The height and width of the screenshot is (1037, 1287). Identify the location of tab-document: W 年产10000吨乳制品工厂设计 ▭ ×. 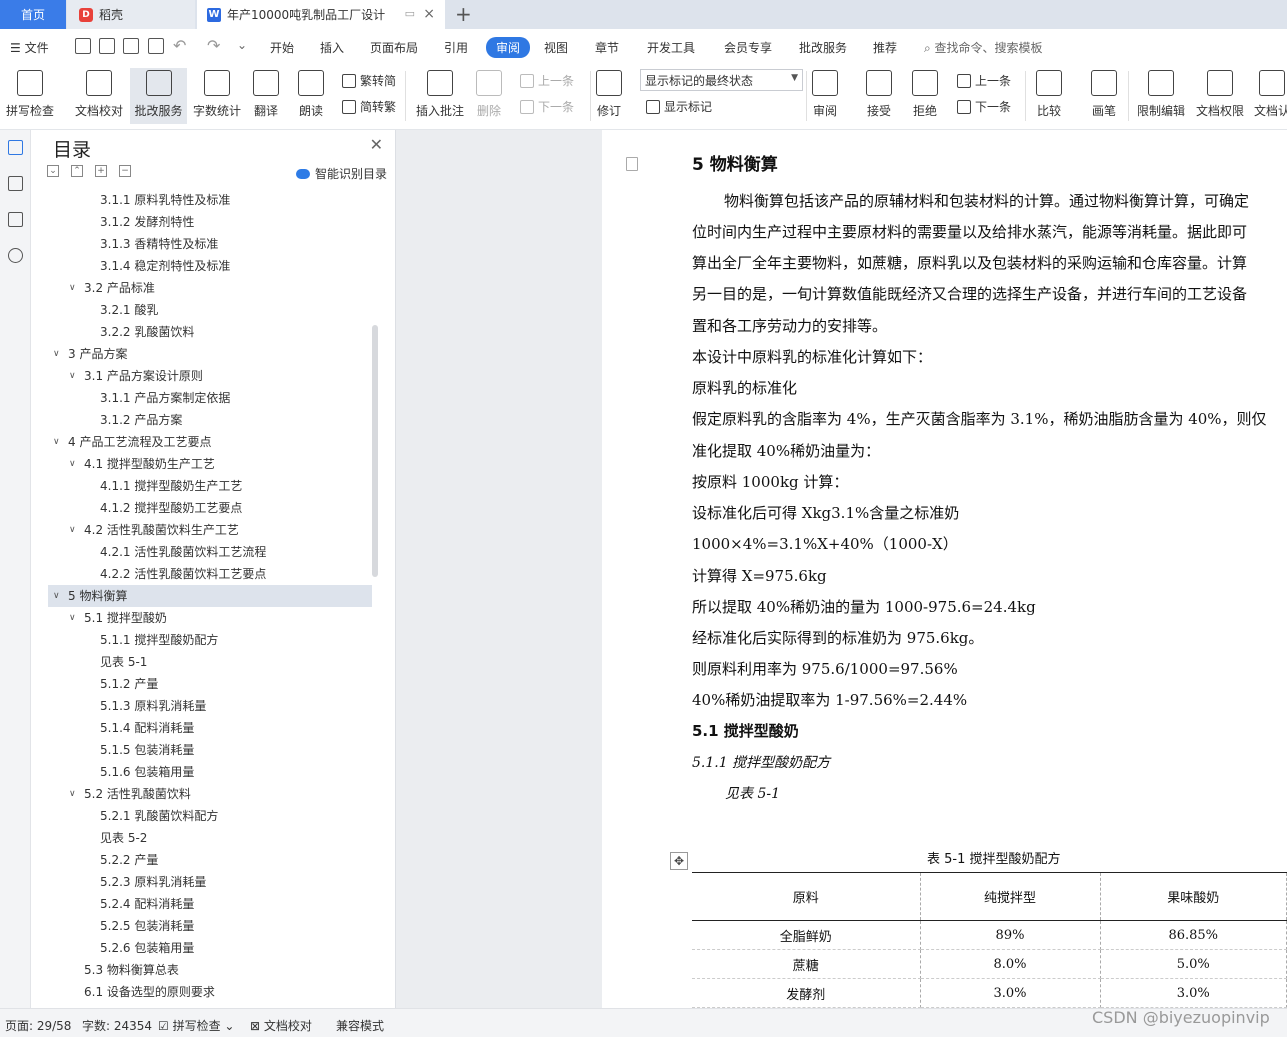
(321, 14).